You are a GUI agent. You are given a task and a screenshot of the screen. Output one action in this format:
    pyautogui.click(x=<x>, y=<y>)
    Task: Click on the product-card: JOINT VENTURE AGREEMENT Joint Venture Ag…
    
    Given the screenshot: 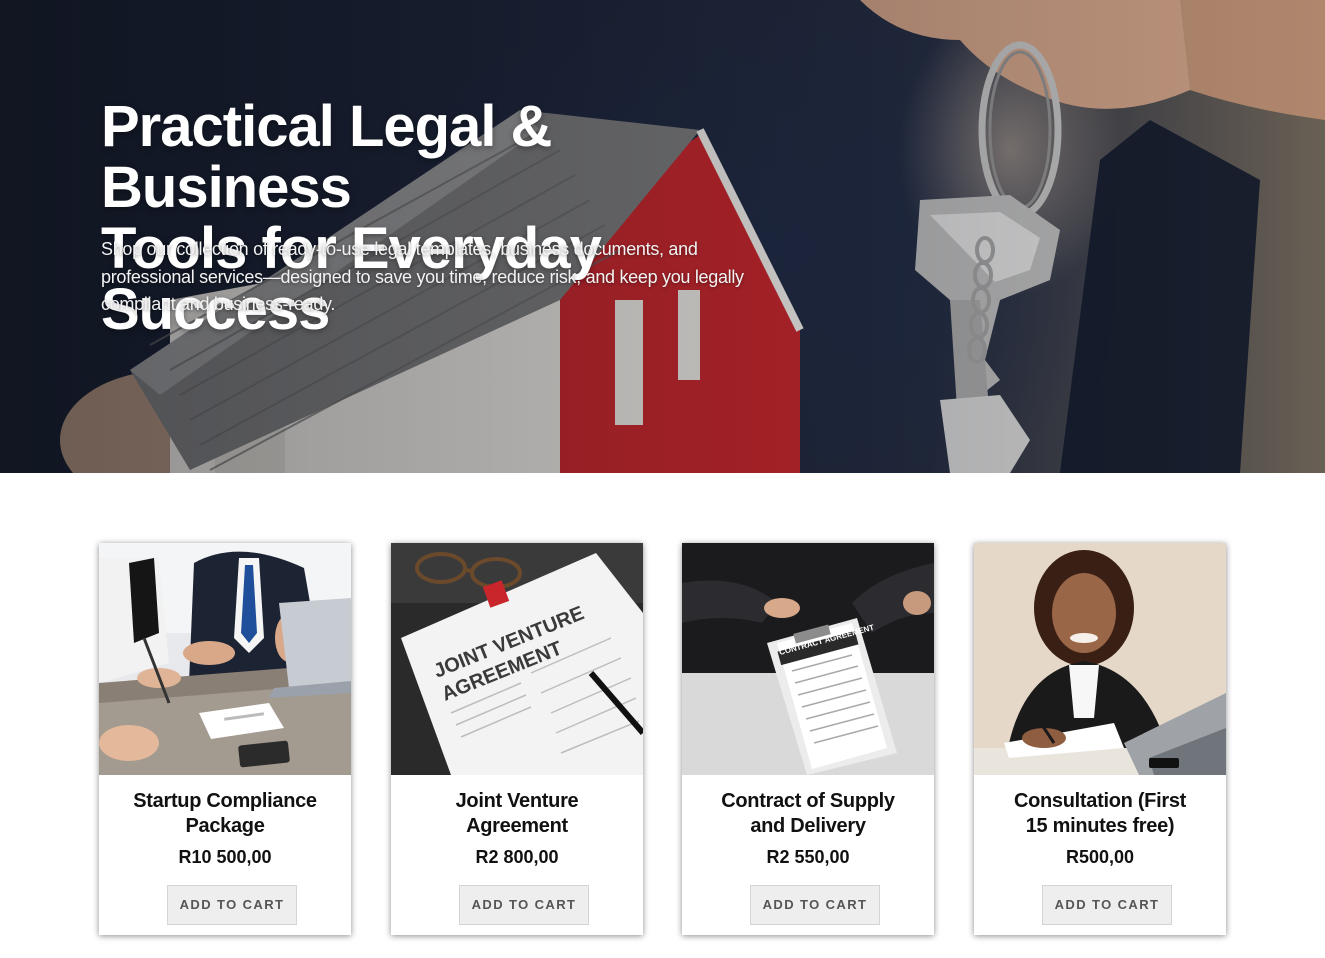 What is the action you would take?
    pyautogui.click(x=517, y=739)
    